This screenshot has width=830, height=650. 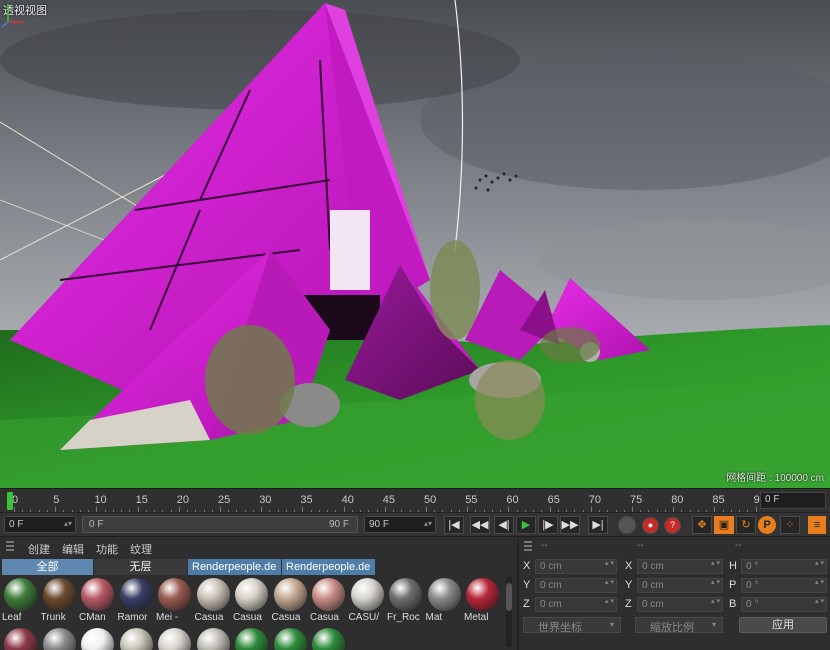 I want to click on ruler-tick-label: 25, so click(x=224, y=500).